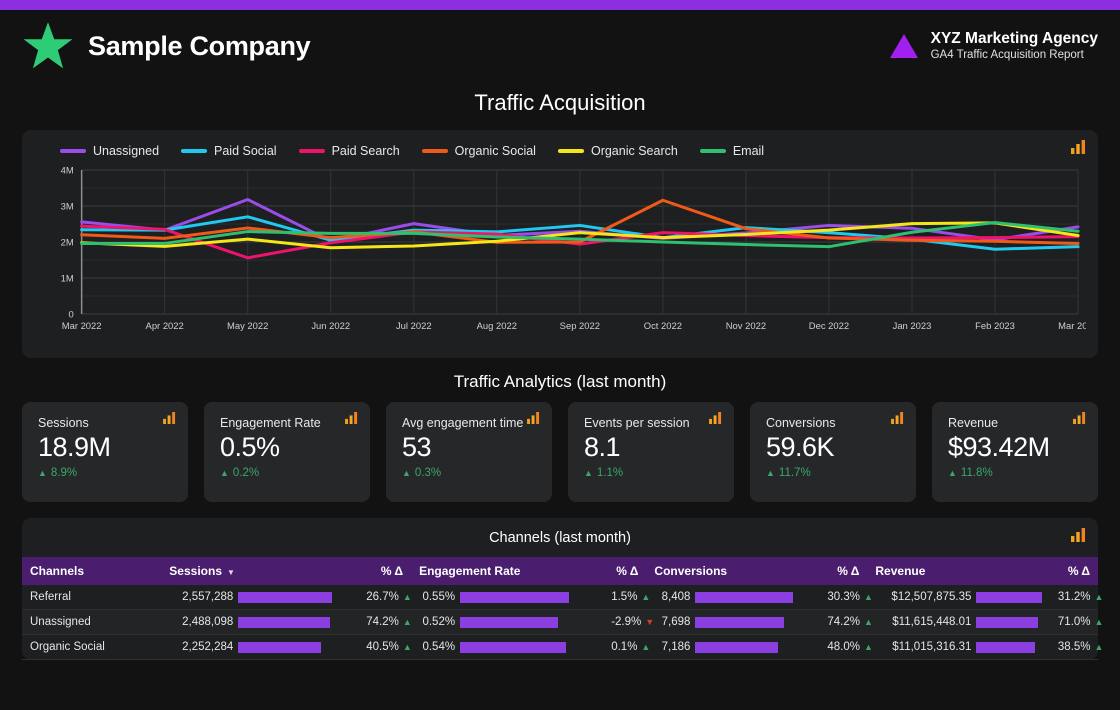 This screenshot has width=1120, height=710. I want to click on table-header-engagement-rate: Engagement Rate, so click(507, 571).